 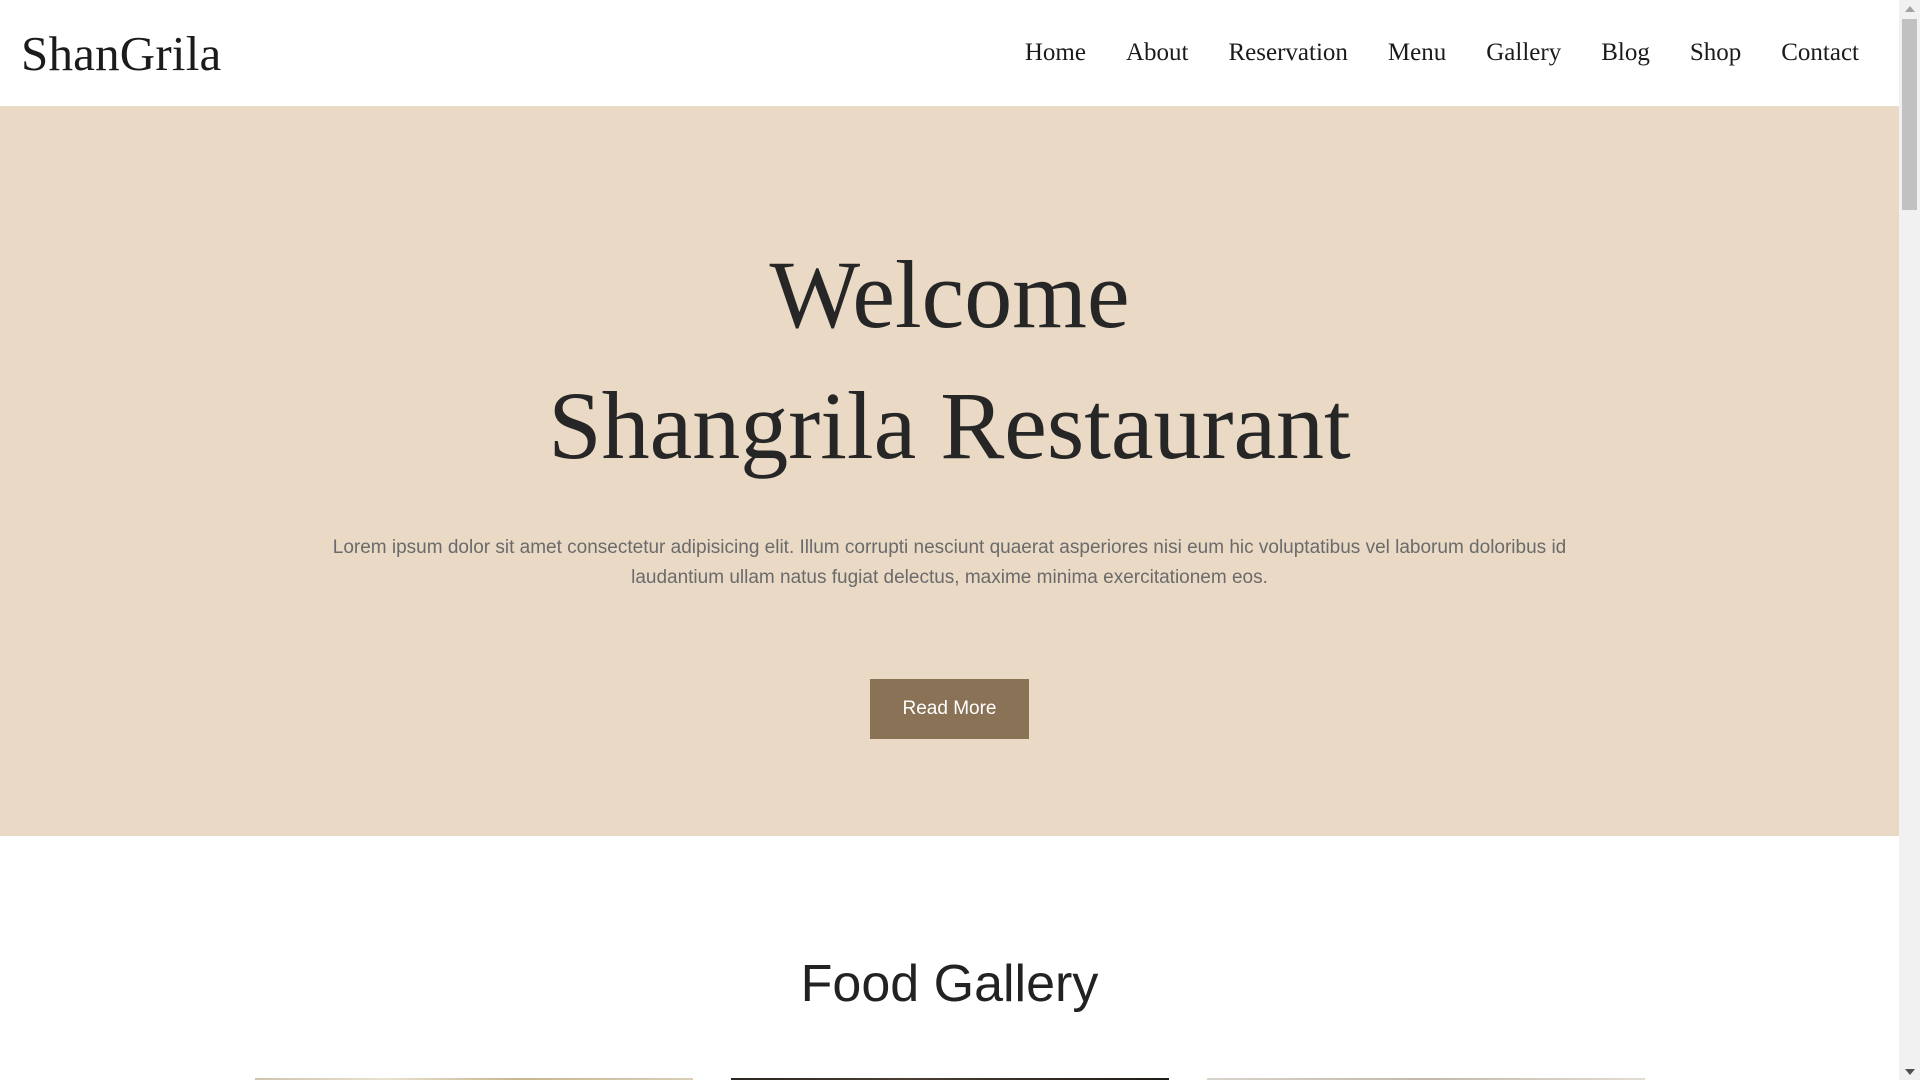 What do you see at coordinates (121, 53) in the screenshot?
I see `brand-logo-link: ShanGrila` at bounding box center [121, 53].